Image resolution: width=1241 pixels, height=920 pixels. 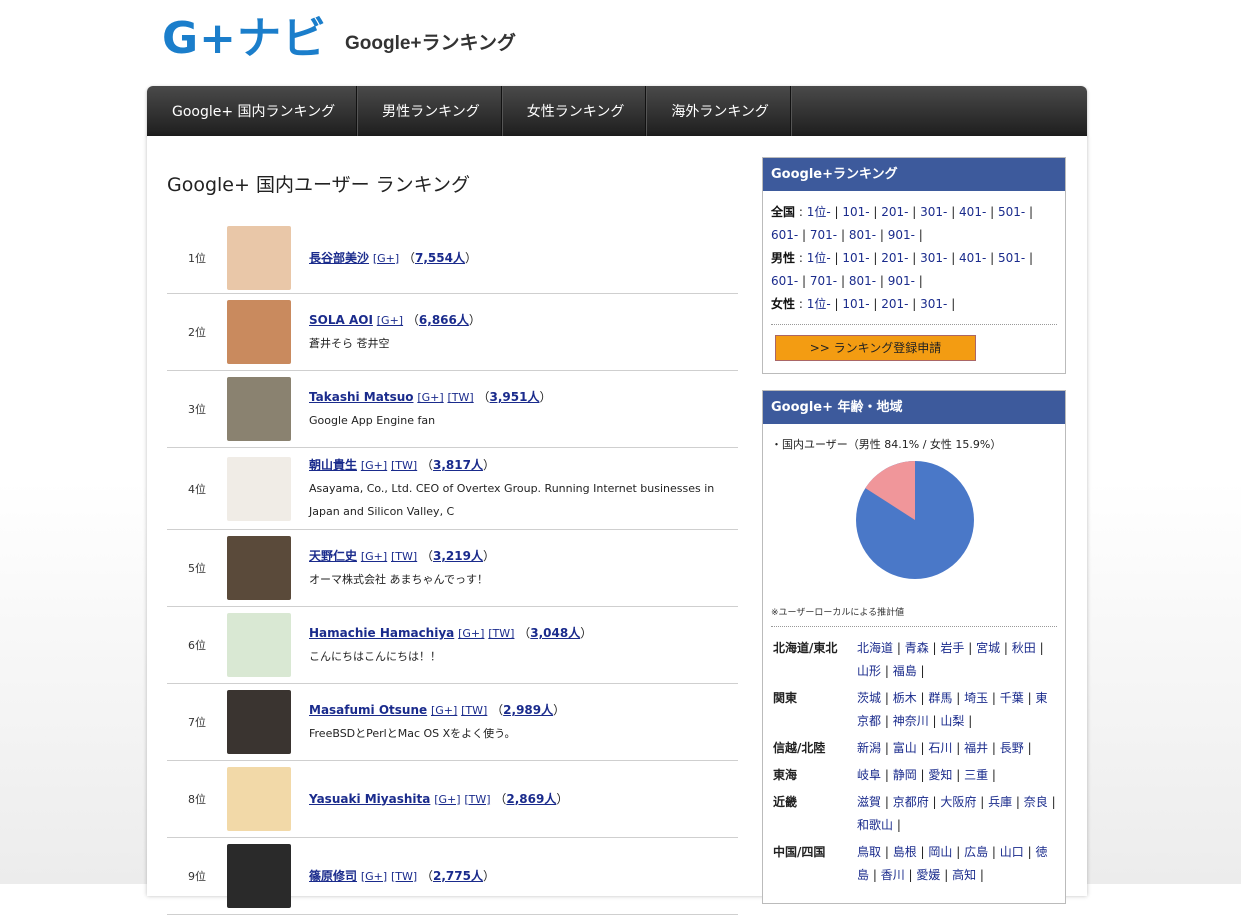 I want to click on prefecture-link: 静岡, so click(x=905, y=775).